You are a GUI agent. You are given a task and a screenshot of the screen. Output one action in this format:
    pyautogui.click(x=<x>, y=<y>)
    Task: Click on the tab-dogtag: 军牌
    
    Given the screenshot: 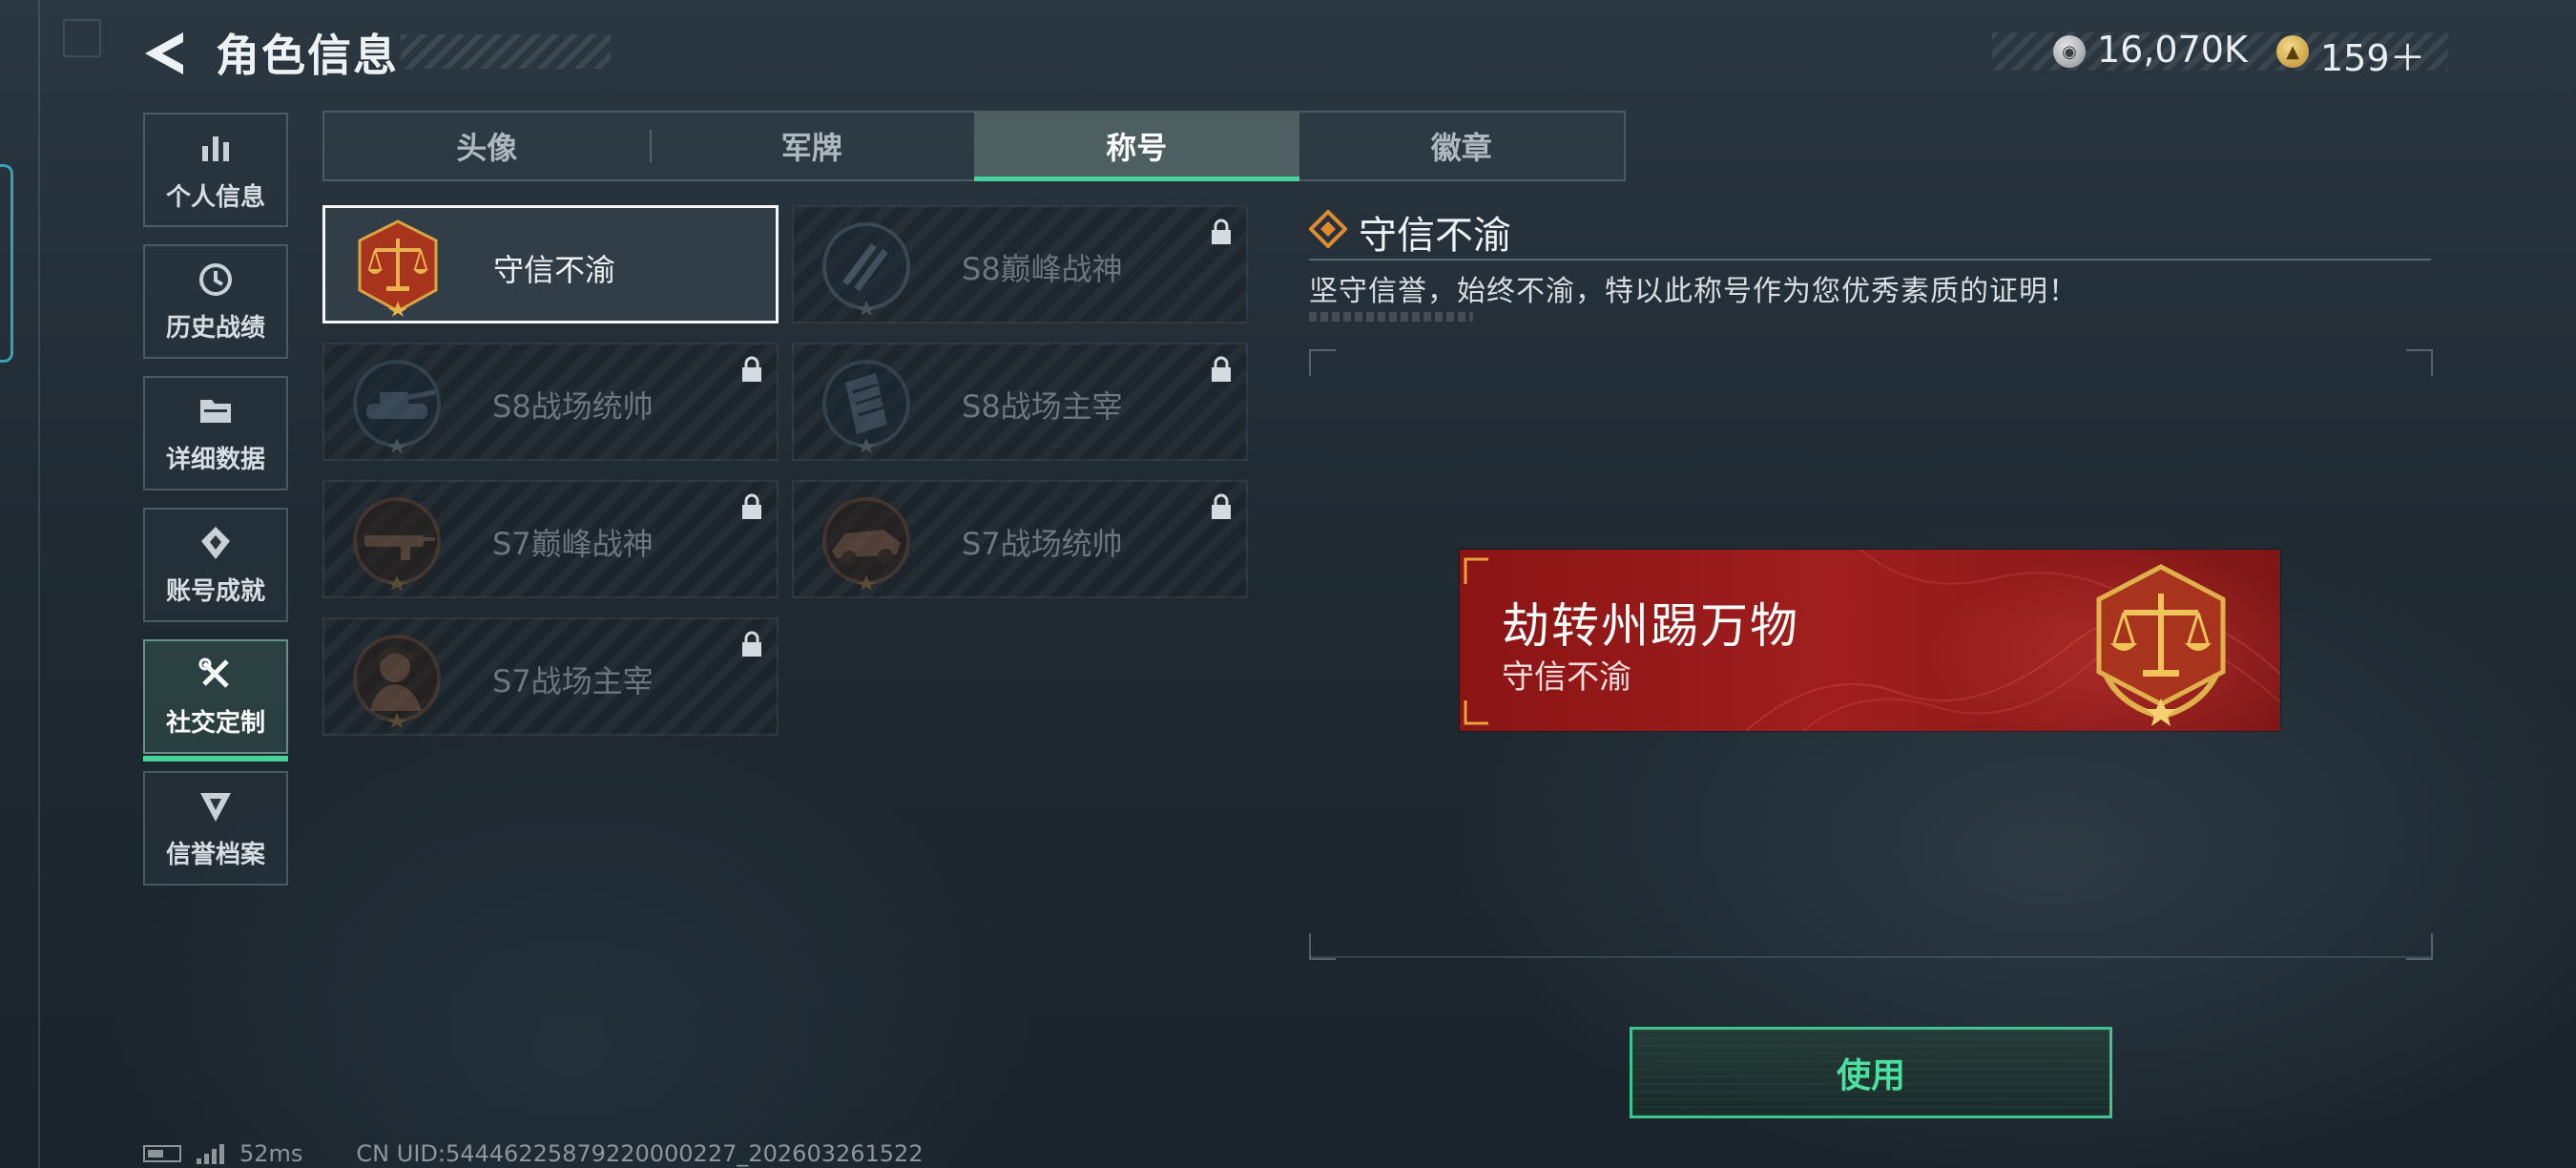 What is the action you would take?
    pyautogui.click(x=812, y=146)
    